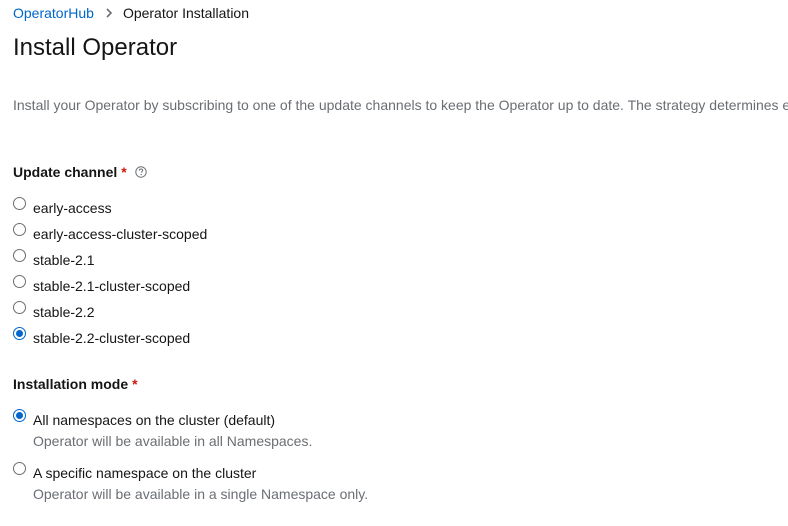 The width and height of the screenshot is (788, 526). I want to click on radio-label: early-access-cluster-scoped, so click(120, 234).